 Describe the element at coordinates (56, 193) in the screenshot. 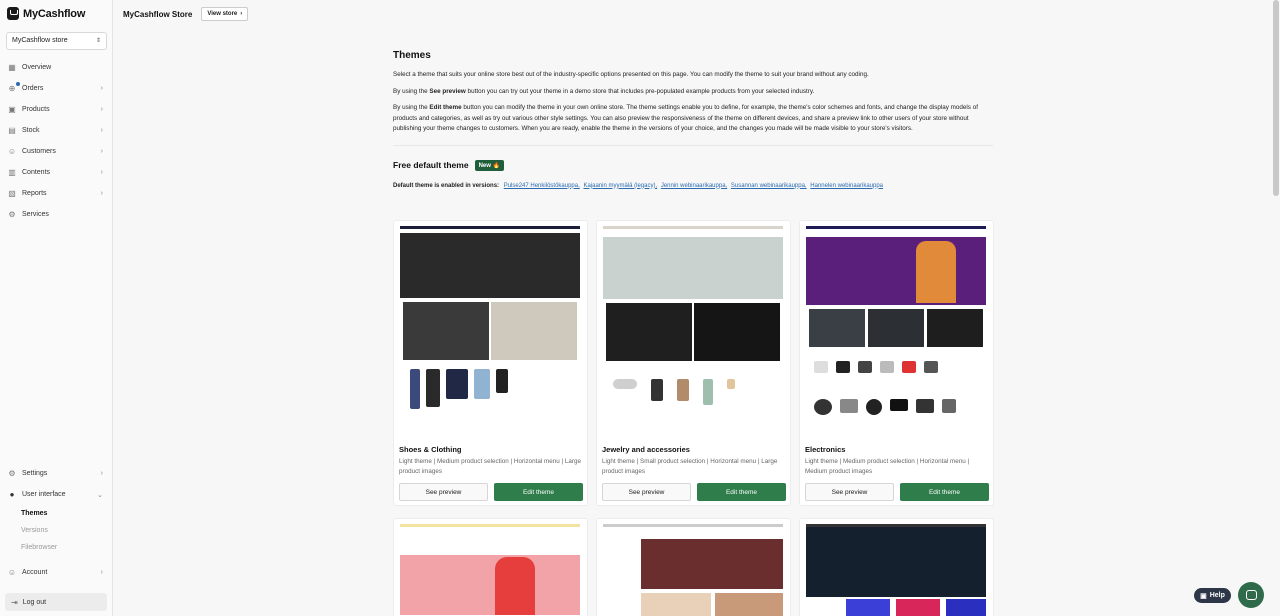

I see `sidebar-item-reports: ▧ Reports ›` at that location.